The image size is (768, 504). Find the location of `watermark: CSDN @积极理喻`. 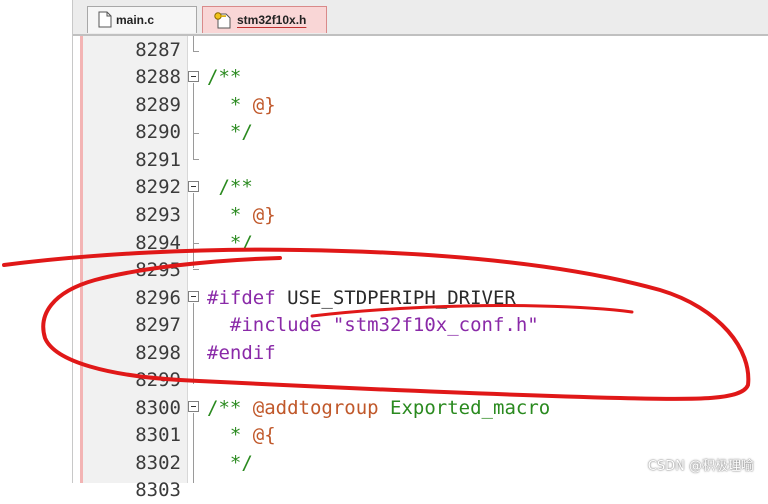

watermark: CSDN @积极理喻 is located at coordinates (700, 466).